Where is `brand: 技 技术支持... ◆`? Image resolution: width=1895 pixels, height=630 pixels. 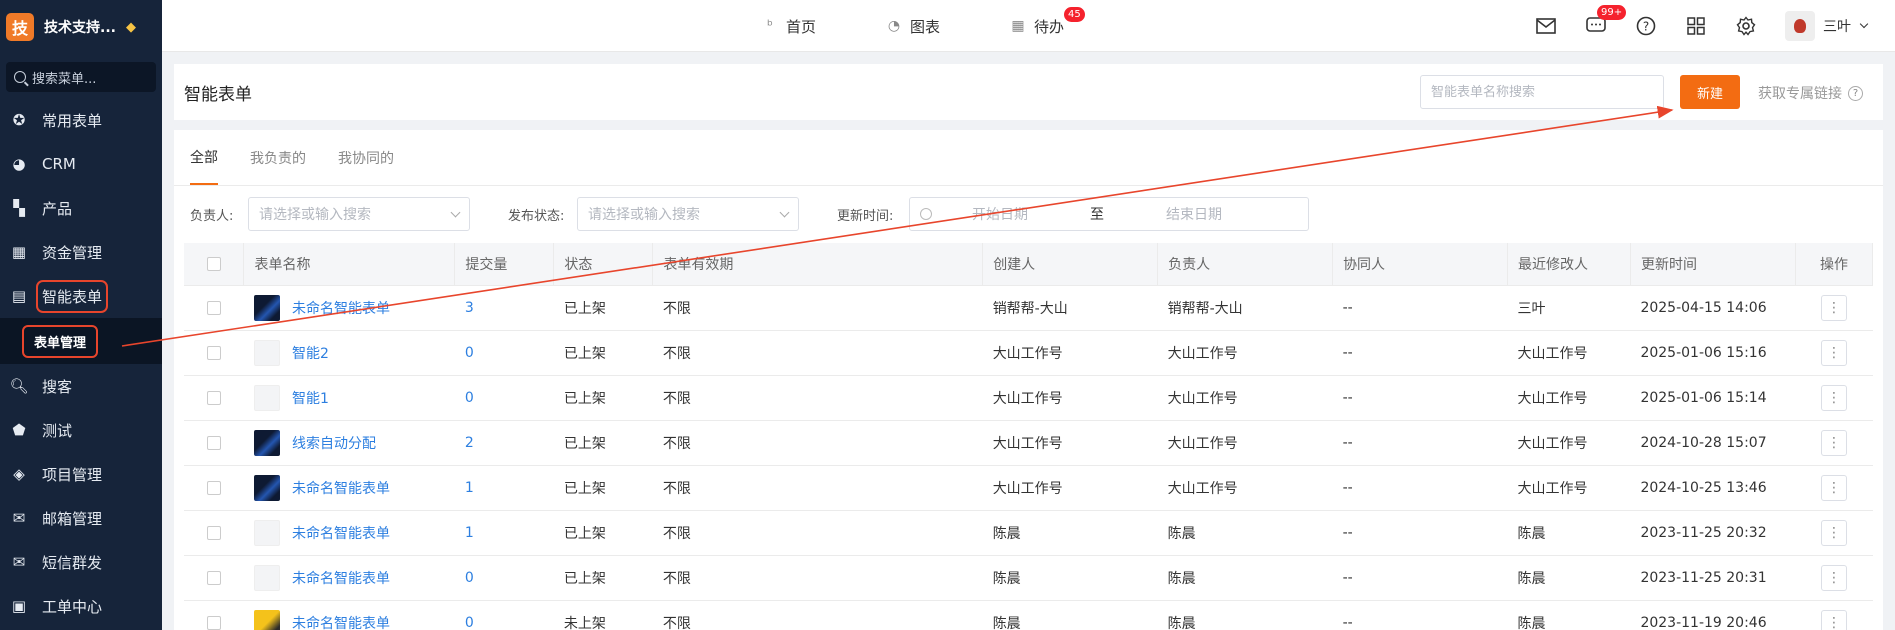
brand: 技 技术支持... ◆ is located at coordinates (81, 27).